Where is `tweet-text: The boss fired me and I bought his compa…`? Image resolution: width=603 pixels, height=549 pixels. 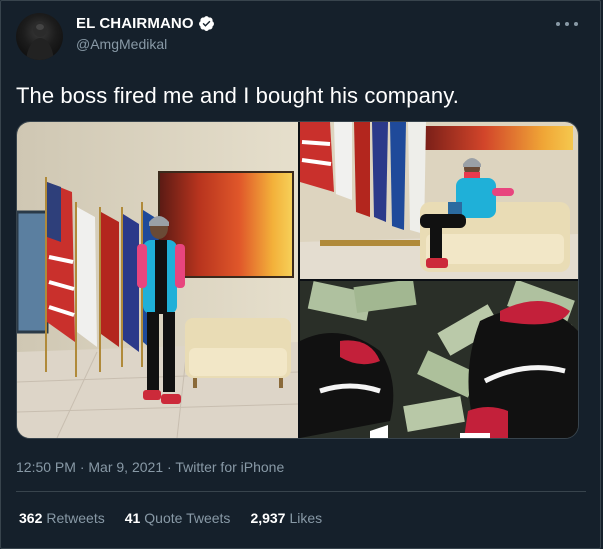 tweet-text: The boss fired me and I bought his compa… is located at coordinates (237, 95).